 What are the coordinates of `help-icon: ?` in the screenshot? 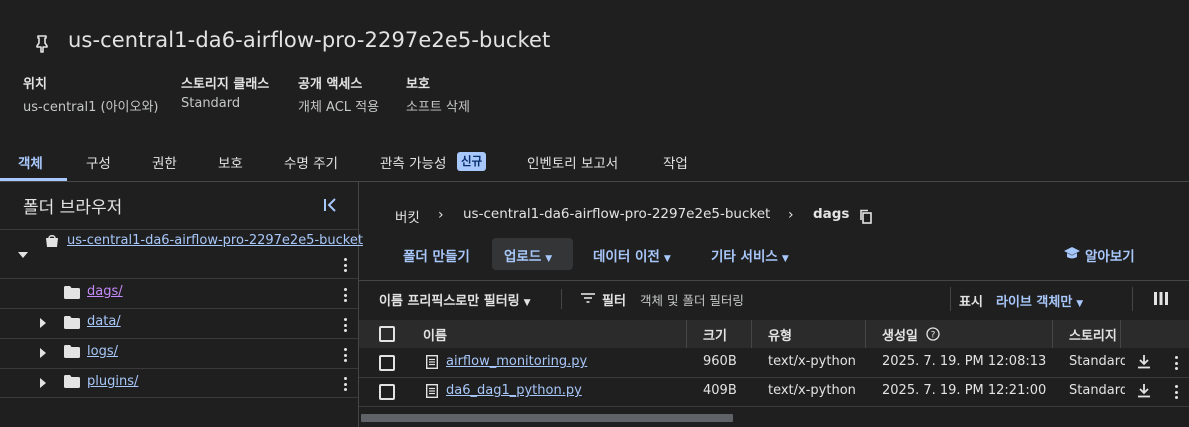 It's located at (933, 334).